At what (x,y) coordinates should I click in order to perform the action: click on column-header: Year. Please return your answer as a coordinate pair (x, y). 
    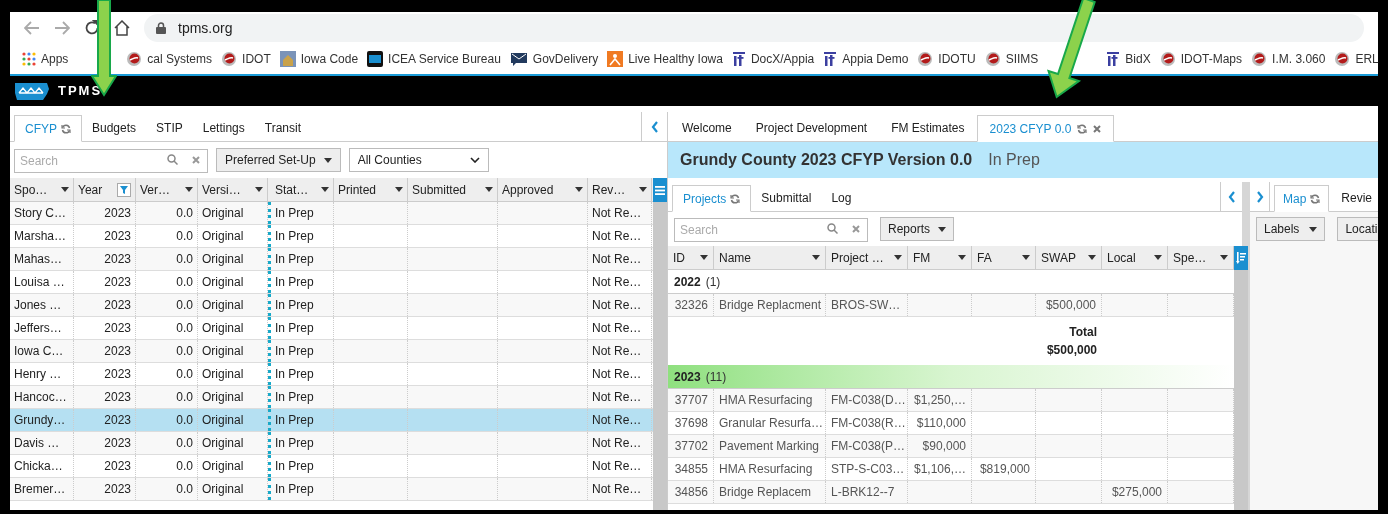
    Looking at the image, I should click on (105, 189).